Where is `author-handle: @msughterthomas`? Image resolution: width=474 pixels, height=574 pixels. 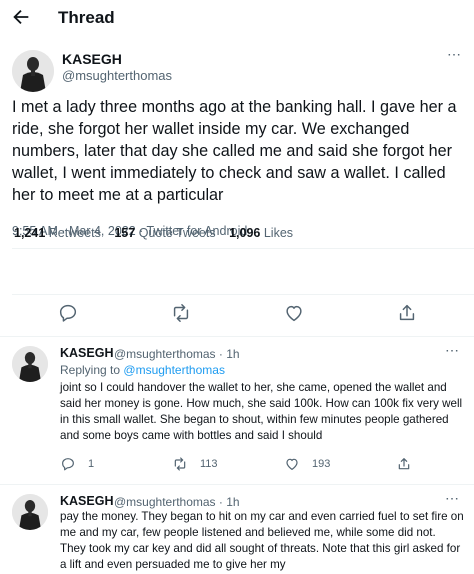 author-handle: @msughterthomas is located at coordinates (117, 75).